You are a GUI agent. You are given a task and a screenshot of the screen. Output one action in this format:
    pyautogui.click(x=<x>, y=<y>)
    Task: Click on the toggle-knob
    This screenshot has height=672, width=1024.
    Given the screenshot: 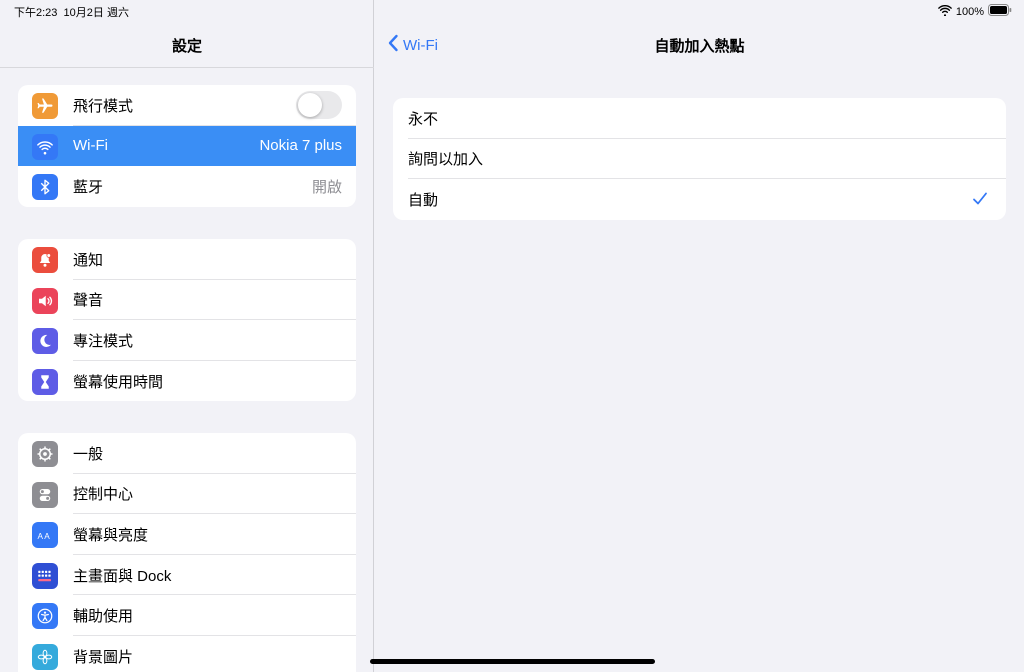 What is the action you would take?
    pyautogui.click(x=310, y=105)
    